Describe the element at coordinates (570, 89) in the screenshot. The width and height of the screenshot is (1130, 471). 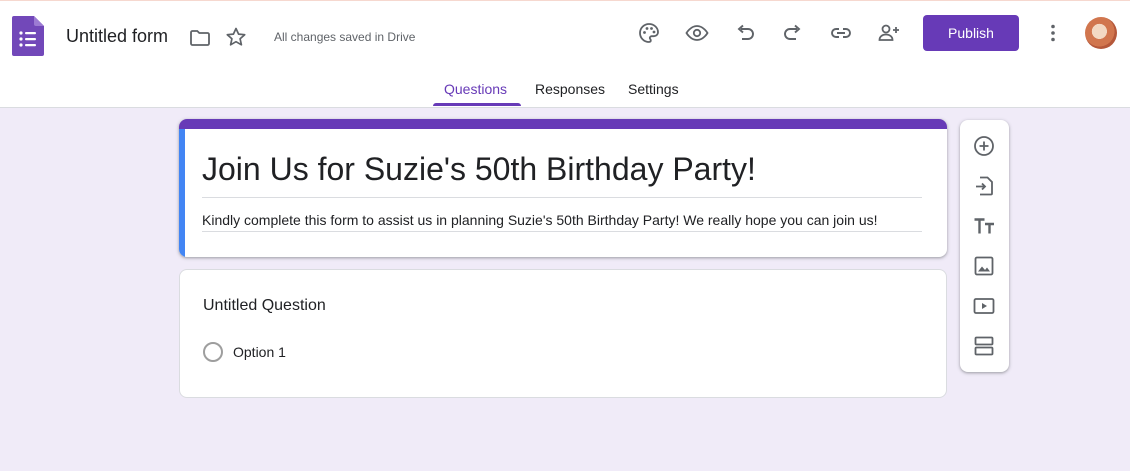
I see `tab-responses: Responses` at that location.